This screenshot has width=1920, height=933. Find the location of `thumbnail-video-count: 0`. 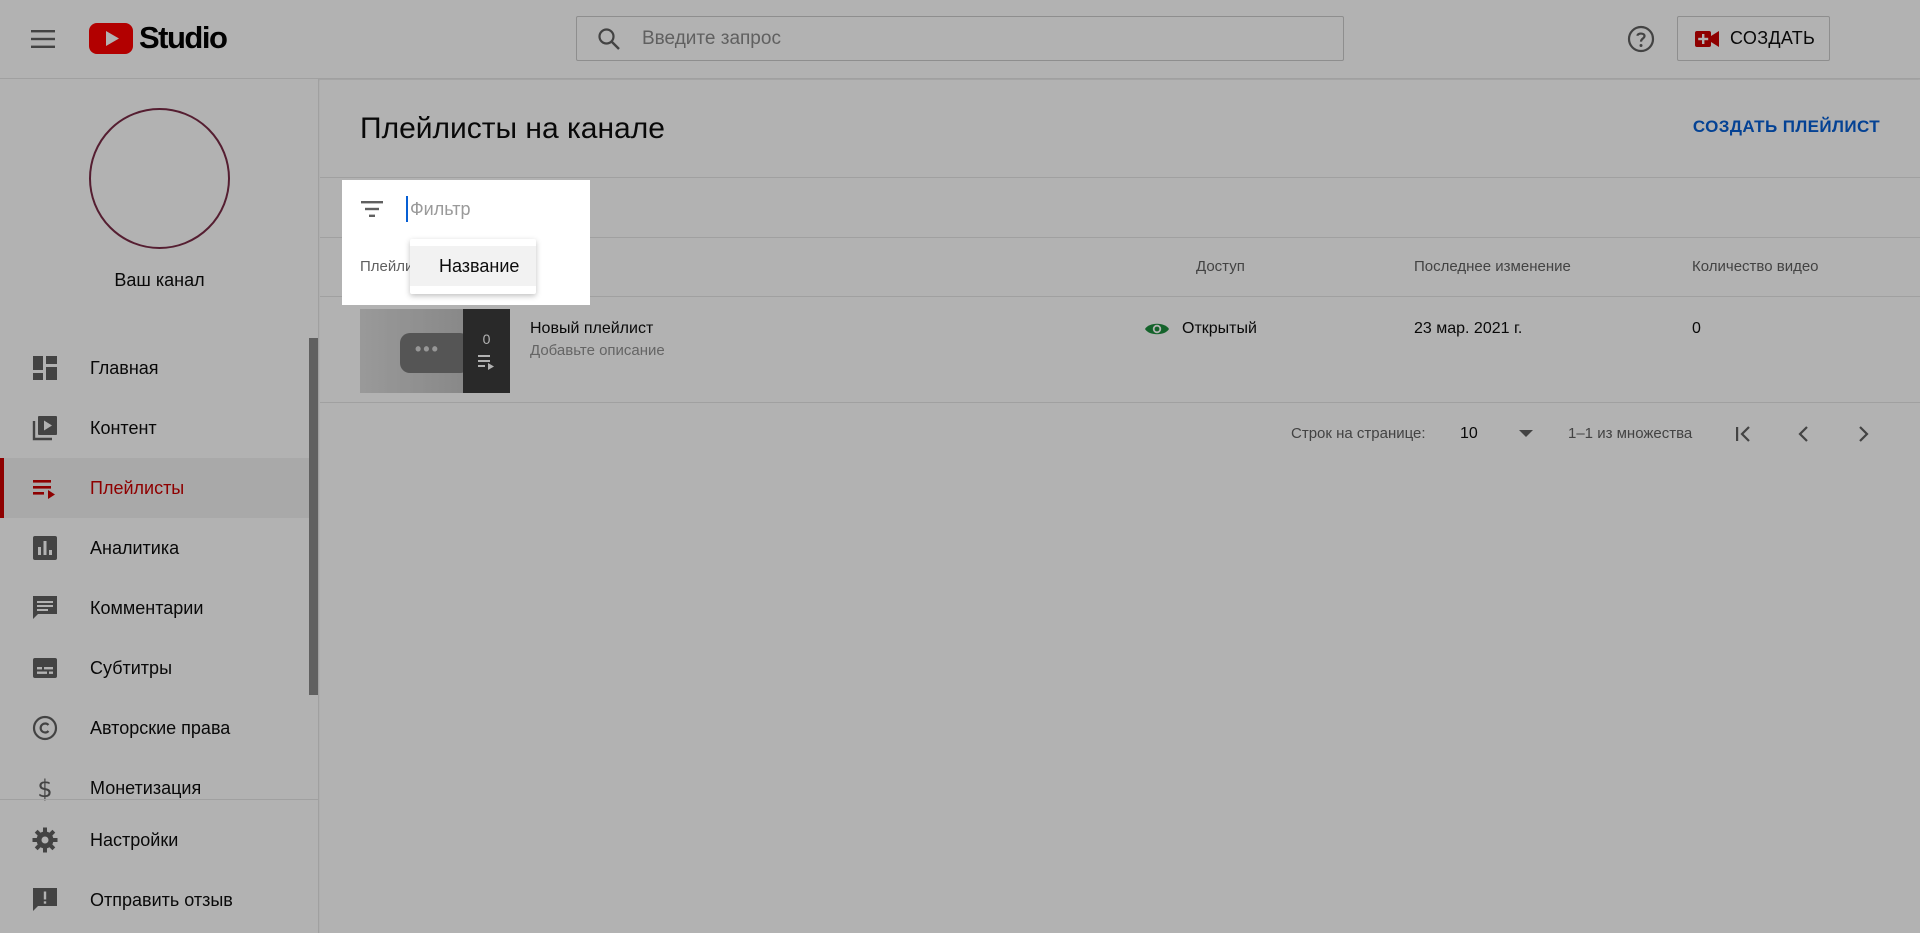

thumbnail-video-count: 0 is located at coordinates (486, 339).